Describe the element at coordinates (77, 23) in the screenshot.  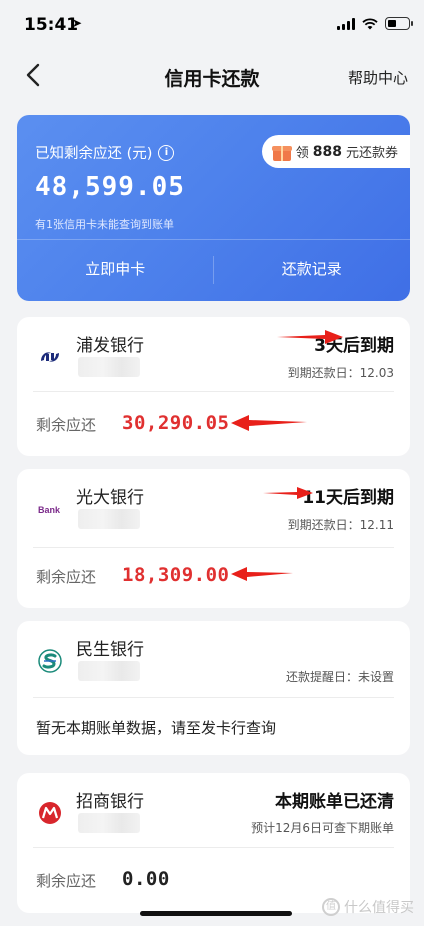
I see `location-icon: ➤` at that location.